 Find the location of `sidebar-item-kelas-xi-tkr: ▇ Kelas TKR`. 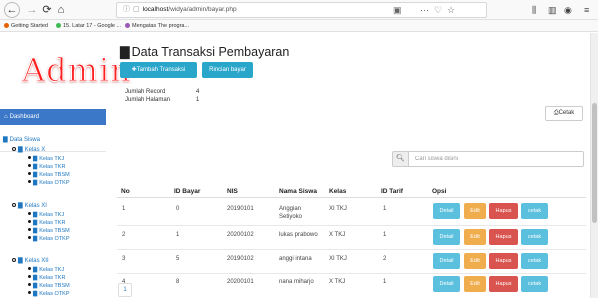

sidebar-item-kelas-xi-tkr: ▇ Kelas TKR is located at coordinates (46, 223).